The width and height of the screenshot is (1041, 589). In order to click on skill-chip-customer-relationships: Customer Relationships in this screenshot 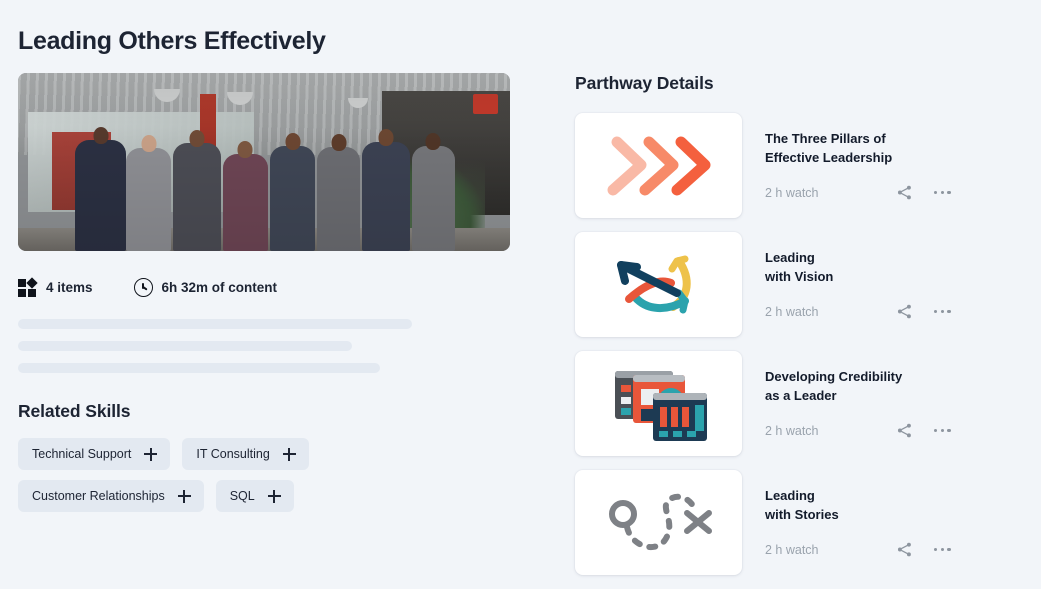, I will do `click(111, 496)`.